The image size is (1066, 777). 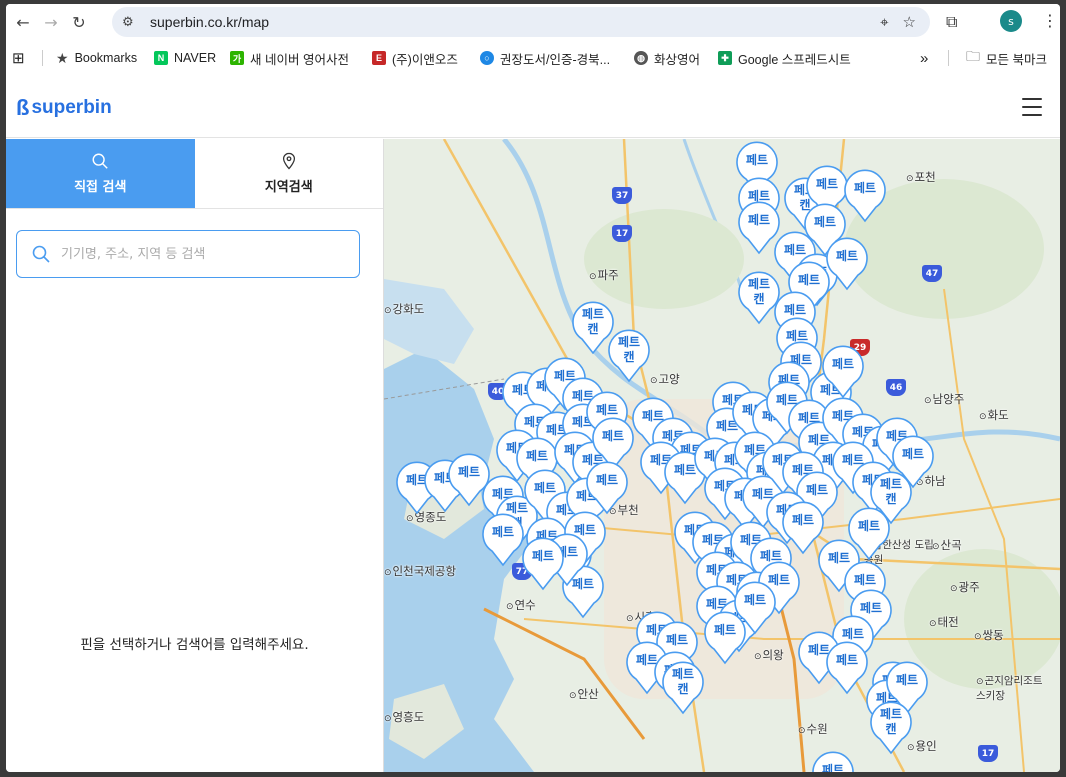 What do you see at coordinates (51, 22) in the screenshot?
I see `forward-arrow-icon: →` at bounding box center [51, 22].